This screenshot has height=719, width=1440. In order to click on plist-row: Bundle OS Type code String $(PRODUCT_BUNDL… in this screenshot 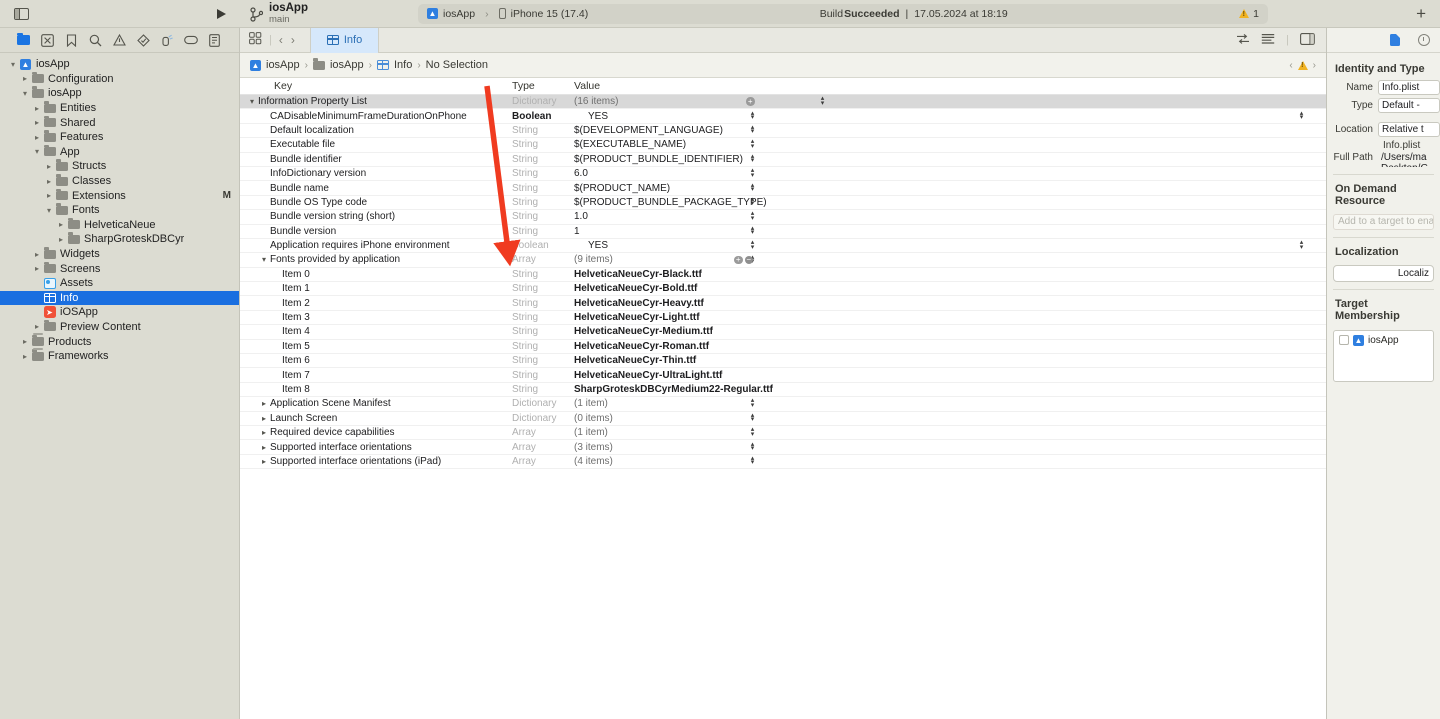, I will do `click(783, 203)`.